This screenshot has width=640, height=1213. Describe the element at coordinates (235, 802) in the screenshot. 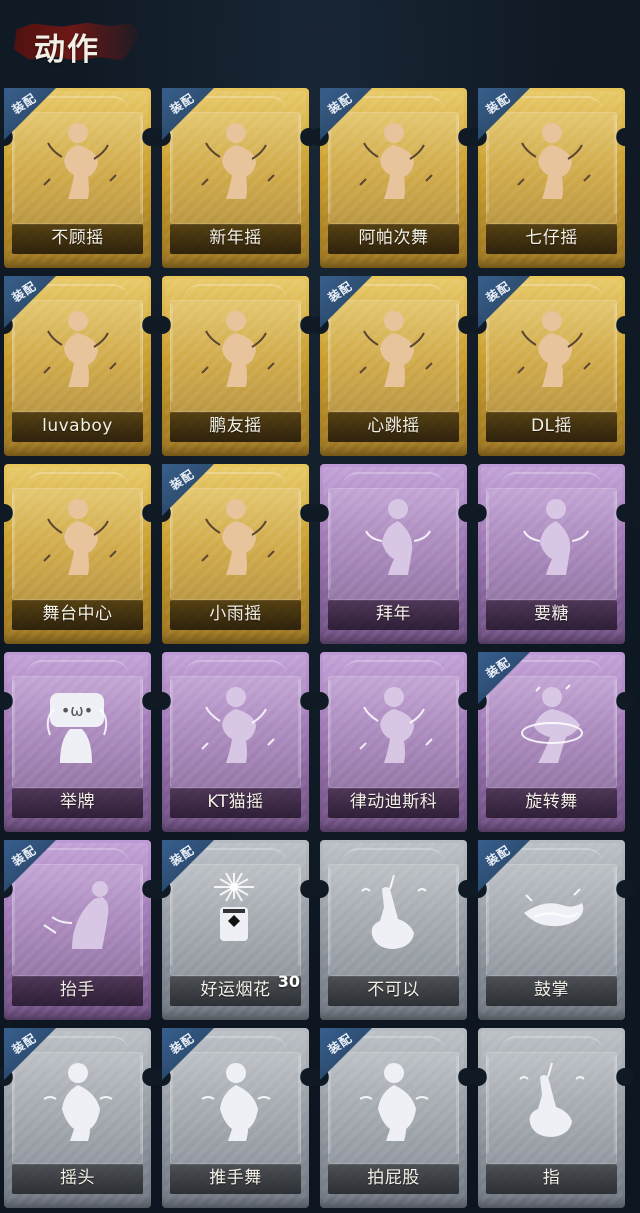

I see `emote-name: KT猫摇` at that location.